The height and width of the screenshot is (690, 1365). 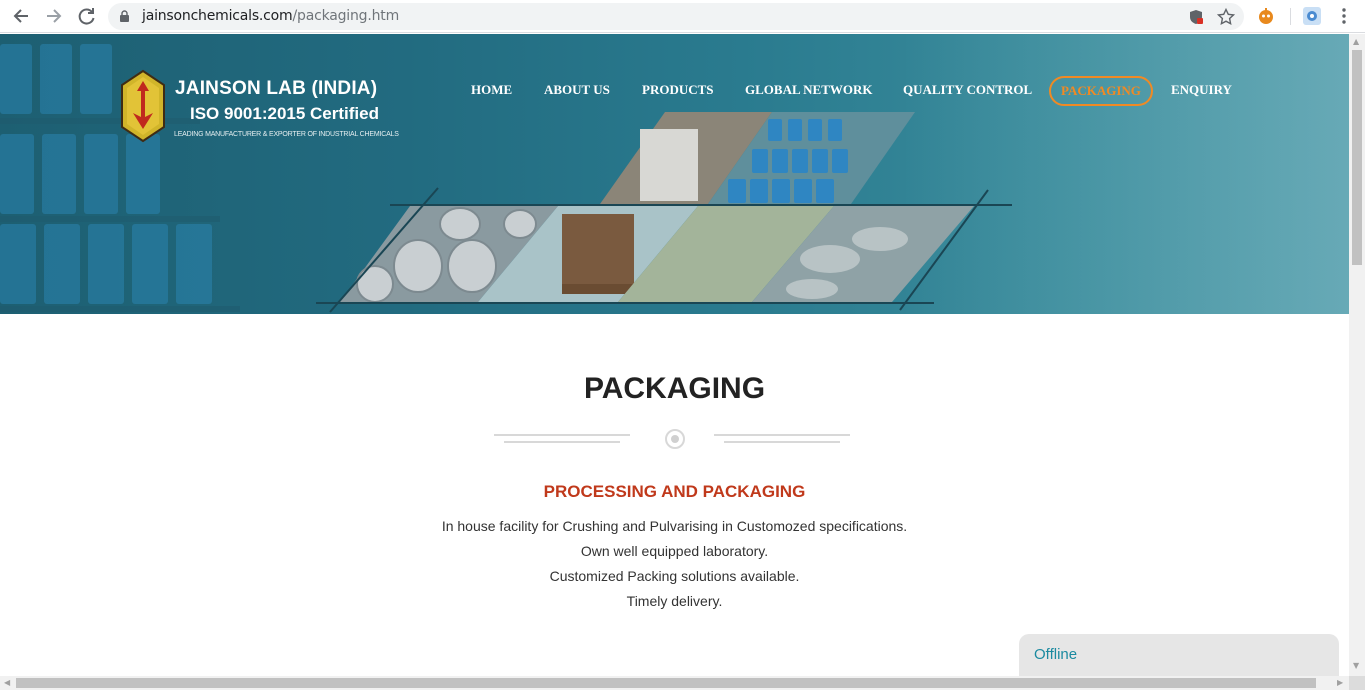 I want to click on feature-line: Customized Packing solutions available., so click(x=674, y=576).